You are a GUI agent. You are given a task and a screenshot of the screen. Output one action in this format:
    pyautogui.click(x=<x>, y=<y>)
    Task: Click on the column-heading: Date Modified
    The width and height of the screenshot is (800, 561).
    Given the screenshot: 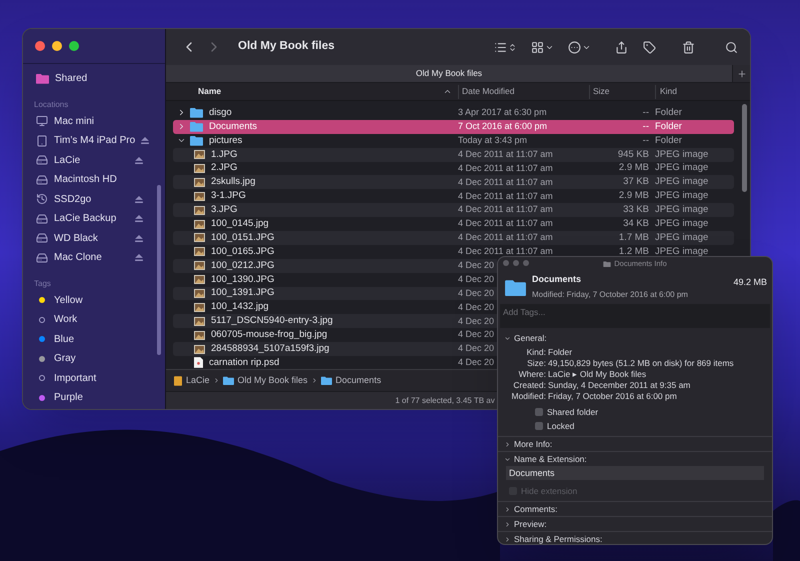 What is the action you would take?
    pyautogui.click(x=523, y=91)
    